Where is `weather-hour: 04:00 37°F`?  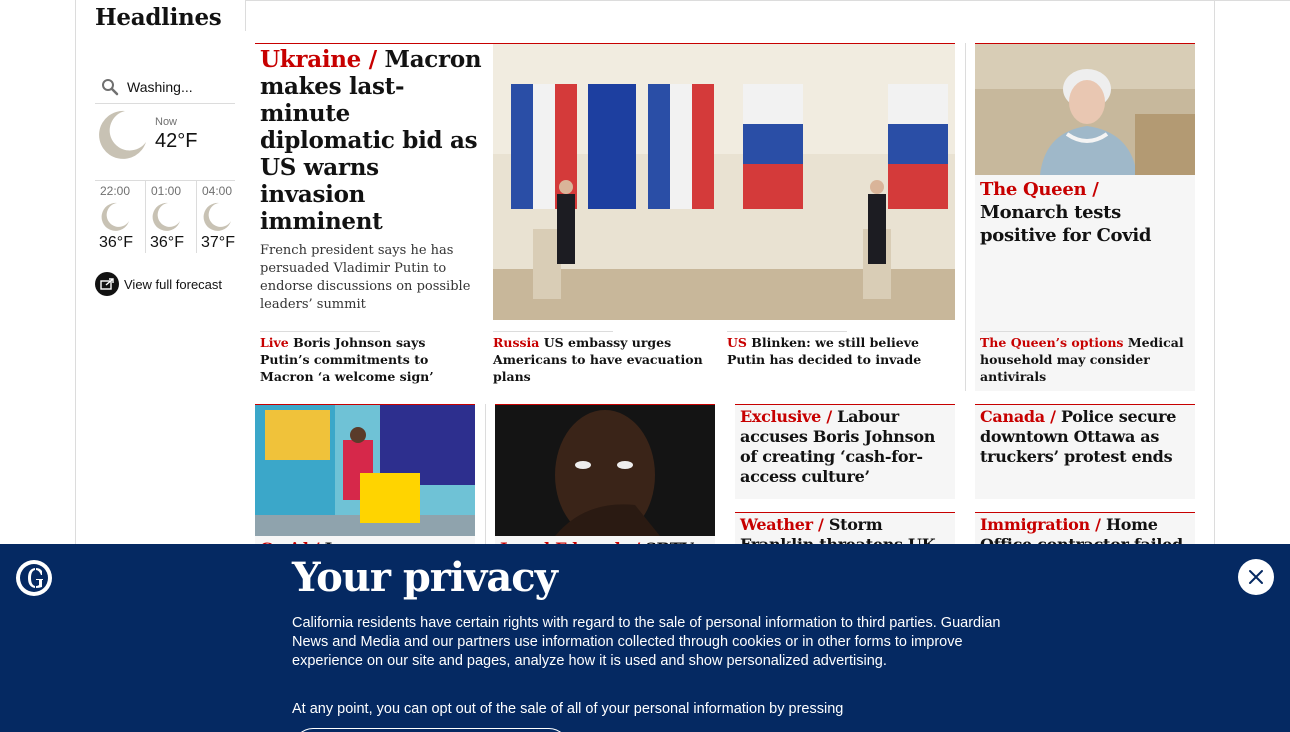
weather-hour: 04:00 37°F is located at coordinates (216, 217).